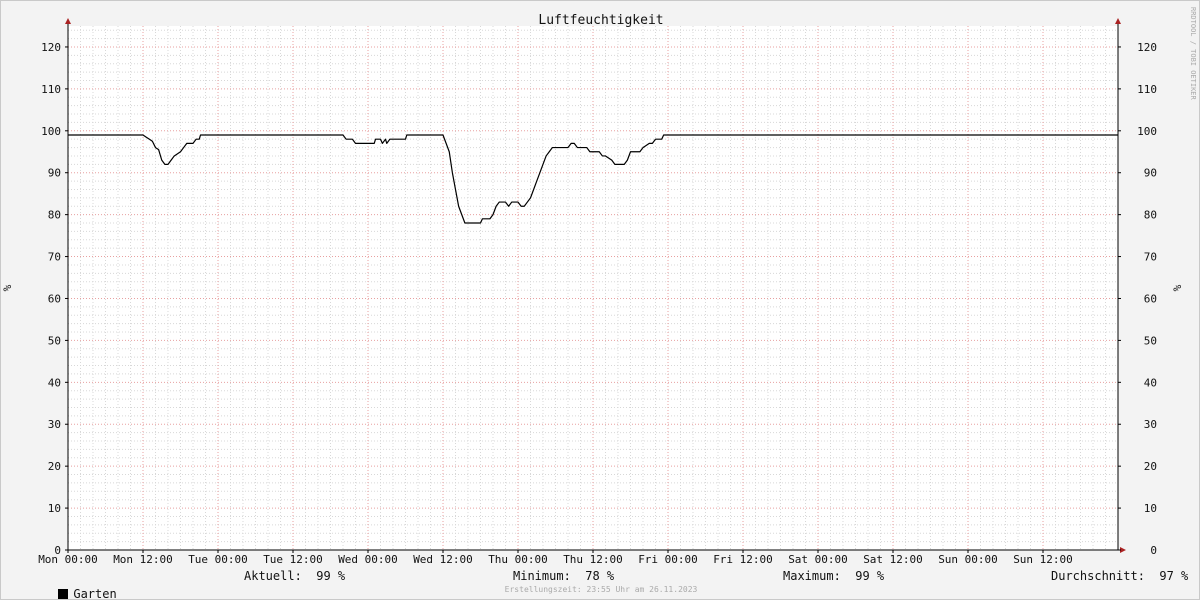 The height and width of the screenshot is (600, 1200). I want to click on y-tick-label-left: 110, so click(51, 89).